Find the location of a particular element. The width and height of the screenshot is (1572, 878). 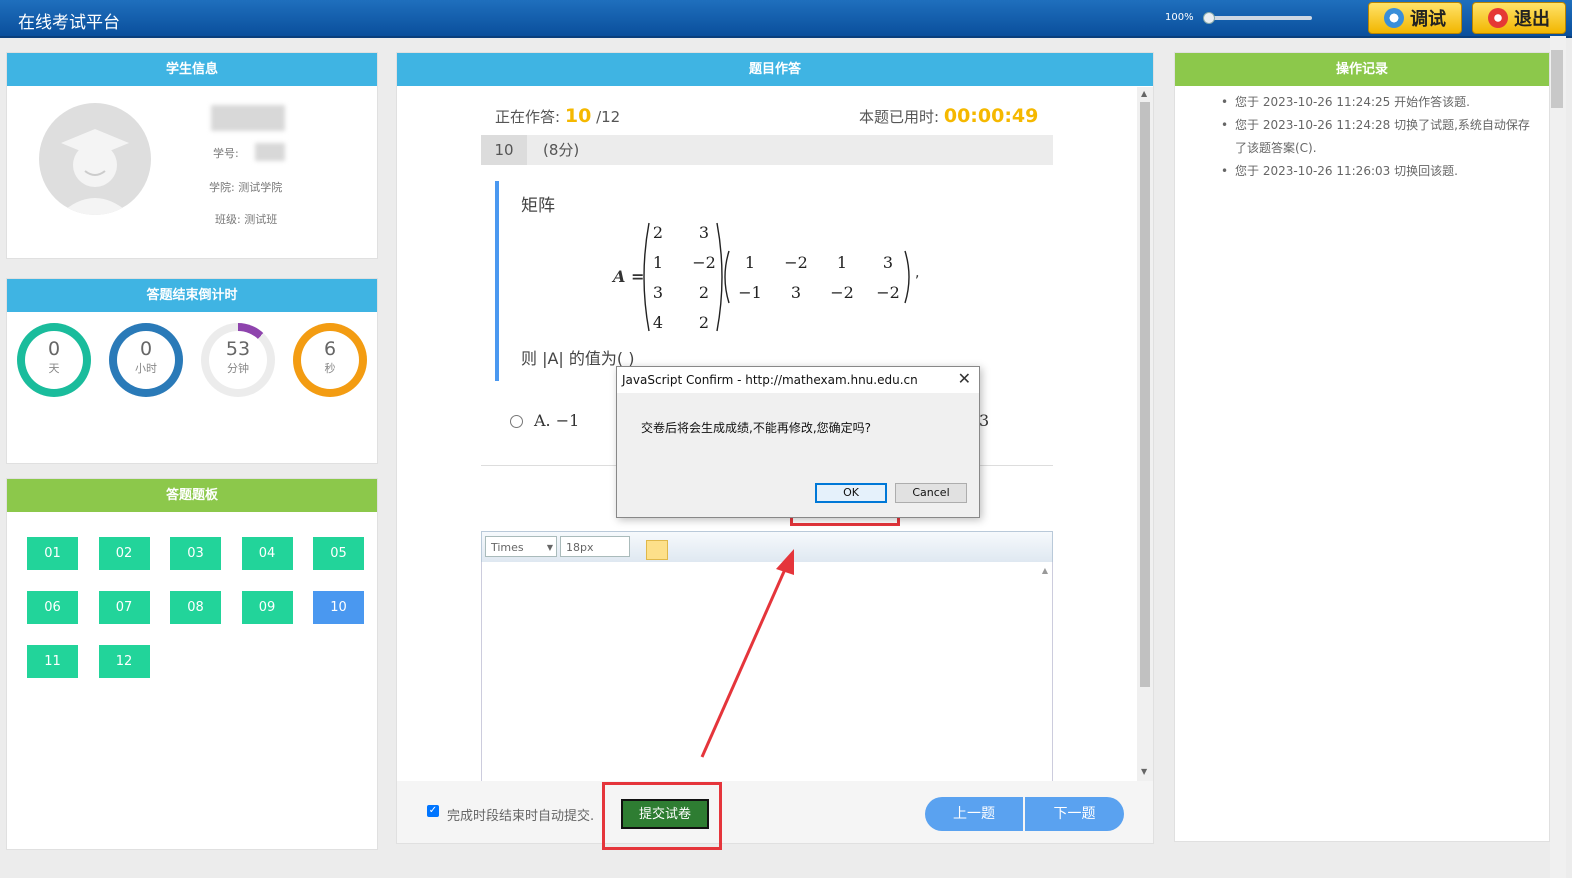

graduate-avatar-icon is located at coordinates (95, 172).